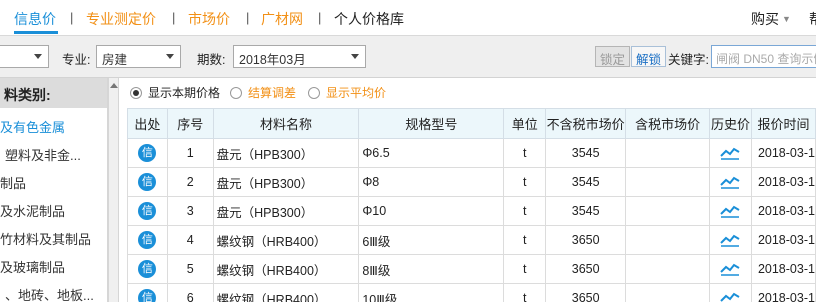 The width and height of the screenshot is (816, 302). Describe the element at coordinates (356, 93) in the screenshot. I see `radio-average-label: 显示平均价` at that location.